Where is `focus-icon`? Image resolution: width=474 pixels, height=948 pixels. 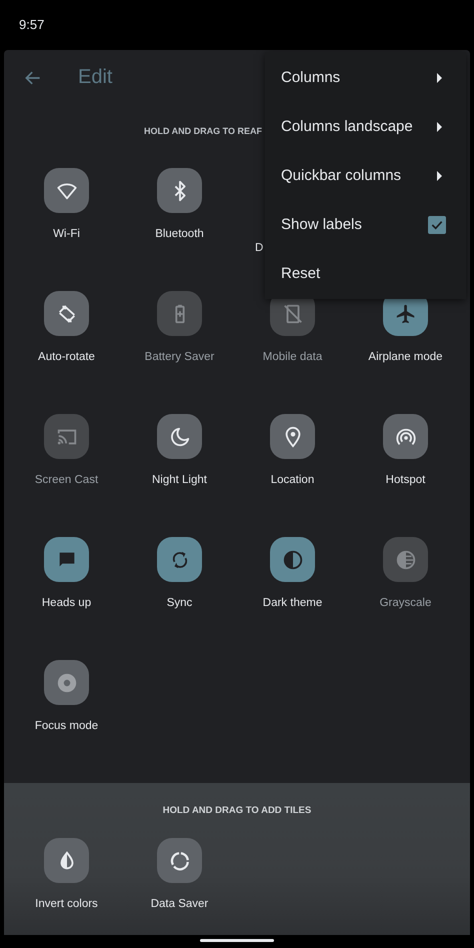
focus-icon is located at coordinates (67, 683).